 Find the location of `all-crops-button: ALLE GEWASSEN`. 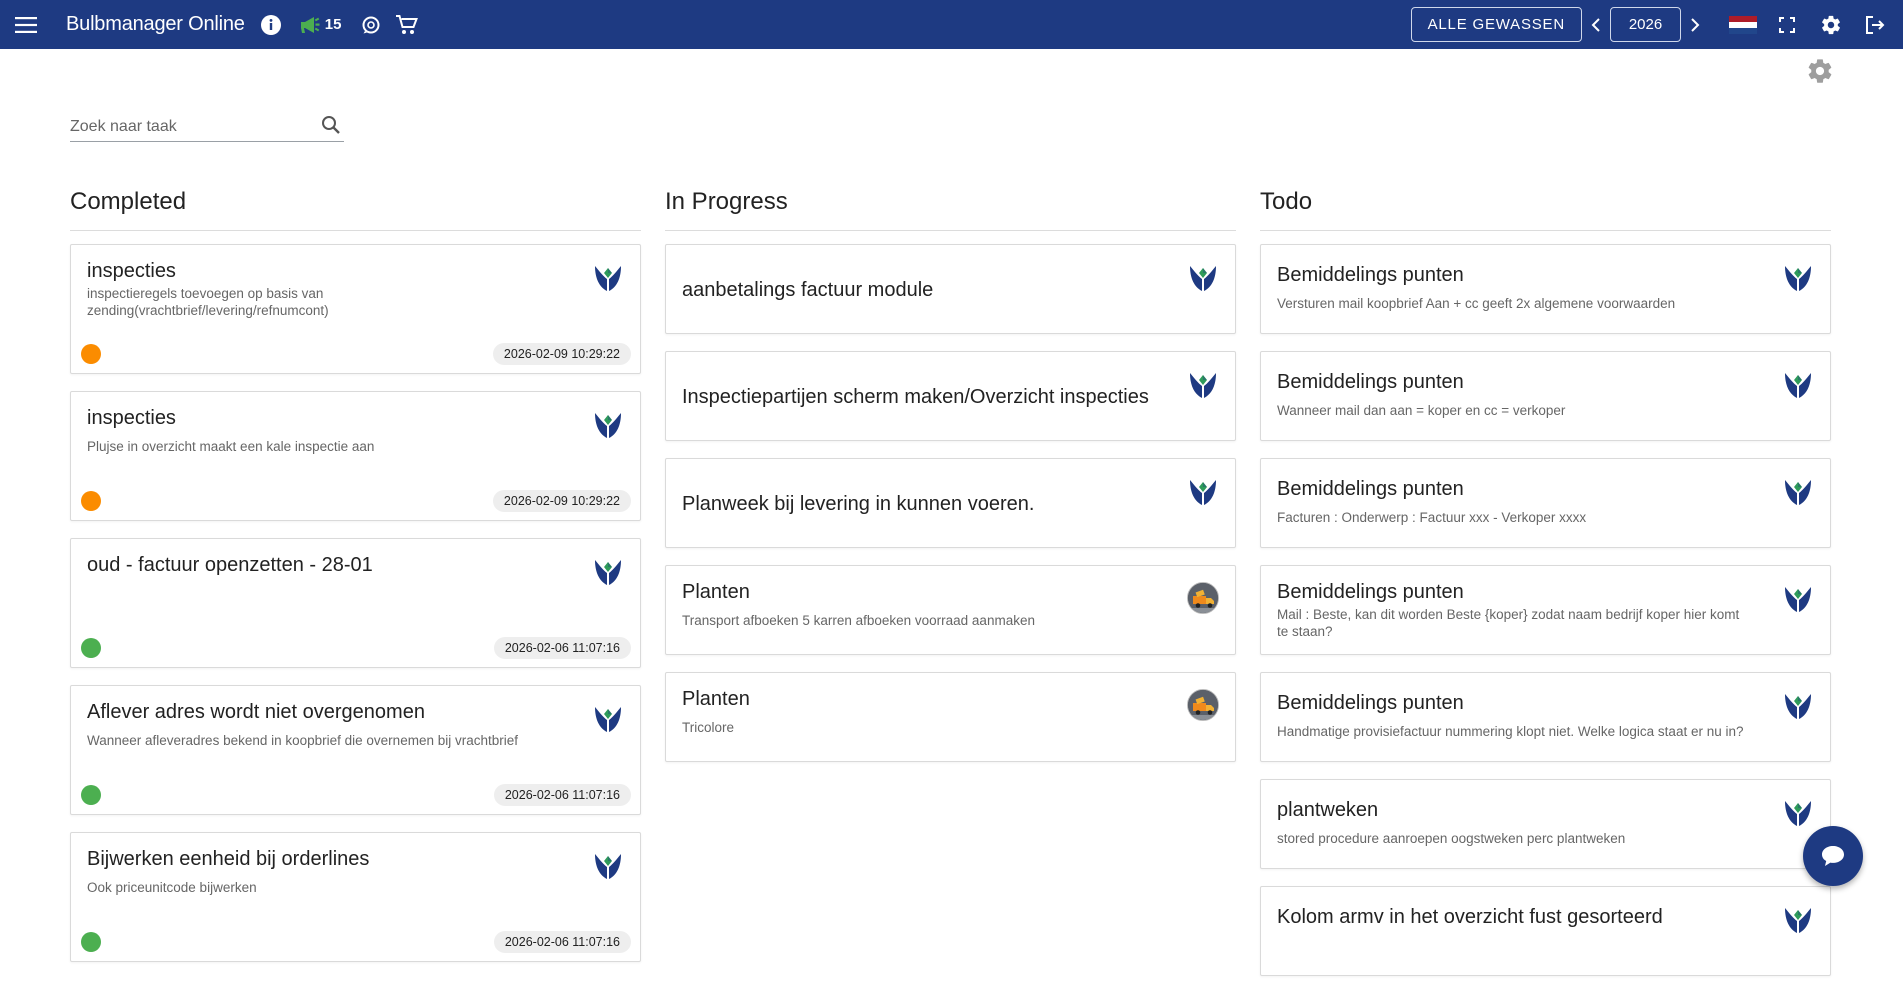

all-crops-button: ALLE GEWASSEN is located at coordinates (1496, 24).